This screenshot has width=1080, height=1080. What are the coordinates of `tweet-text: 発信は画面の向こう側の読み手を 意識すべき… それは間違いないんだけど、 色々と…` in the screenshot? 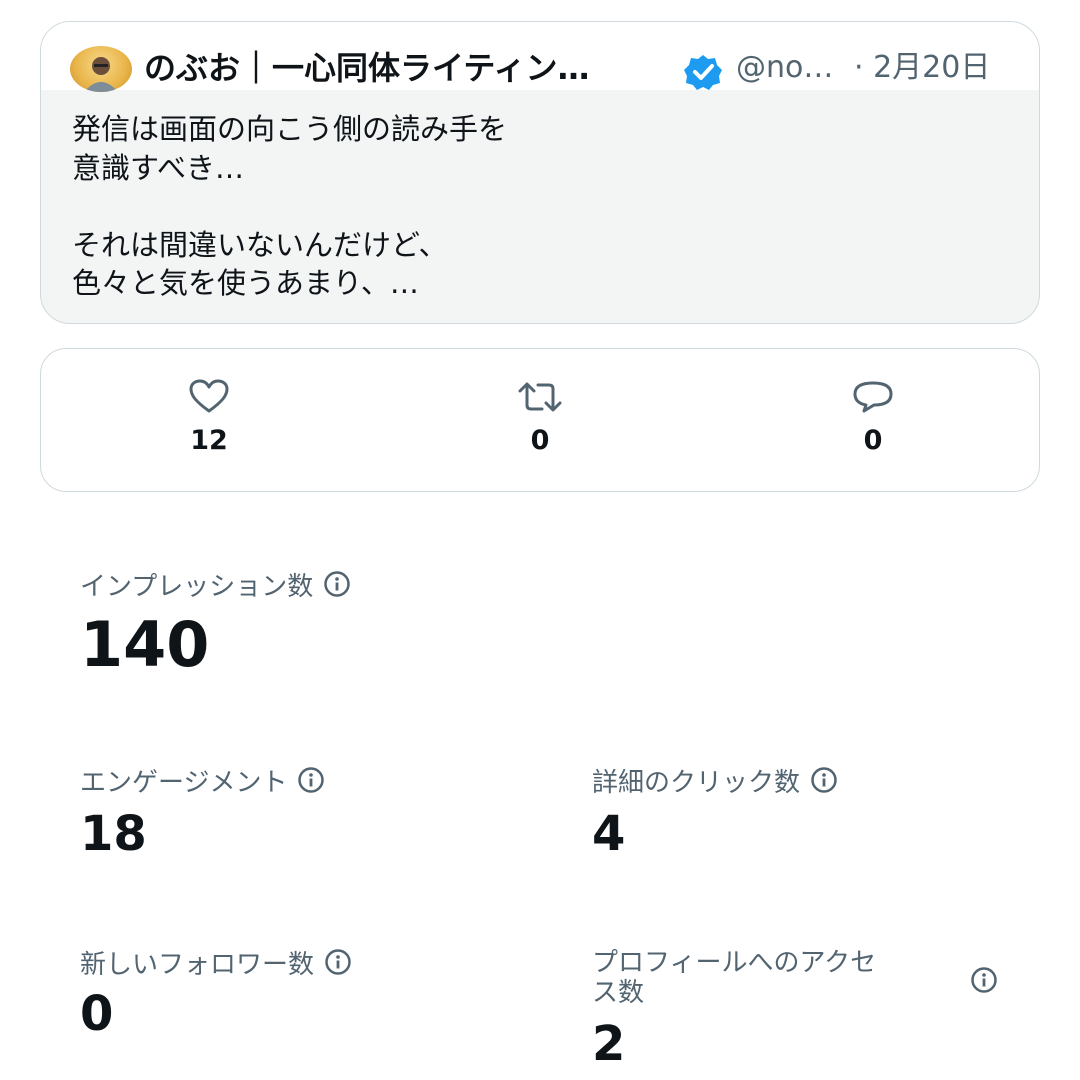 It's located at (290, 206).